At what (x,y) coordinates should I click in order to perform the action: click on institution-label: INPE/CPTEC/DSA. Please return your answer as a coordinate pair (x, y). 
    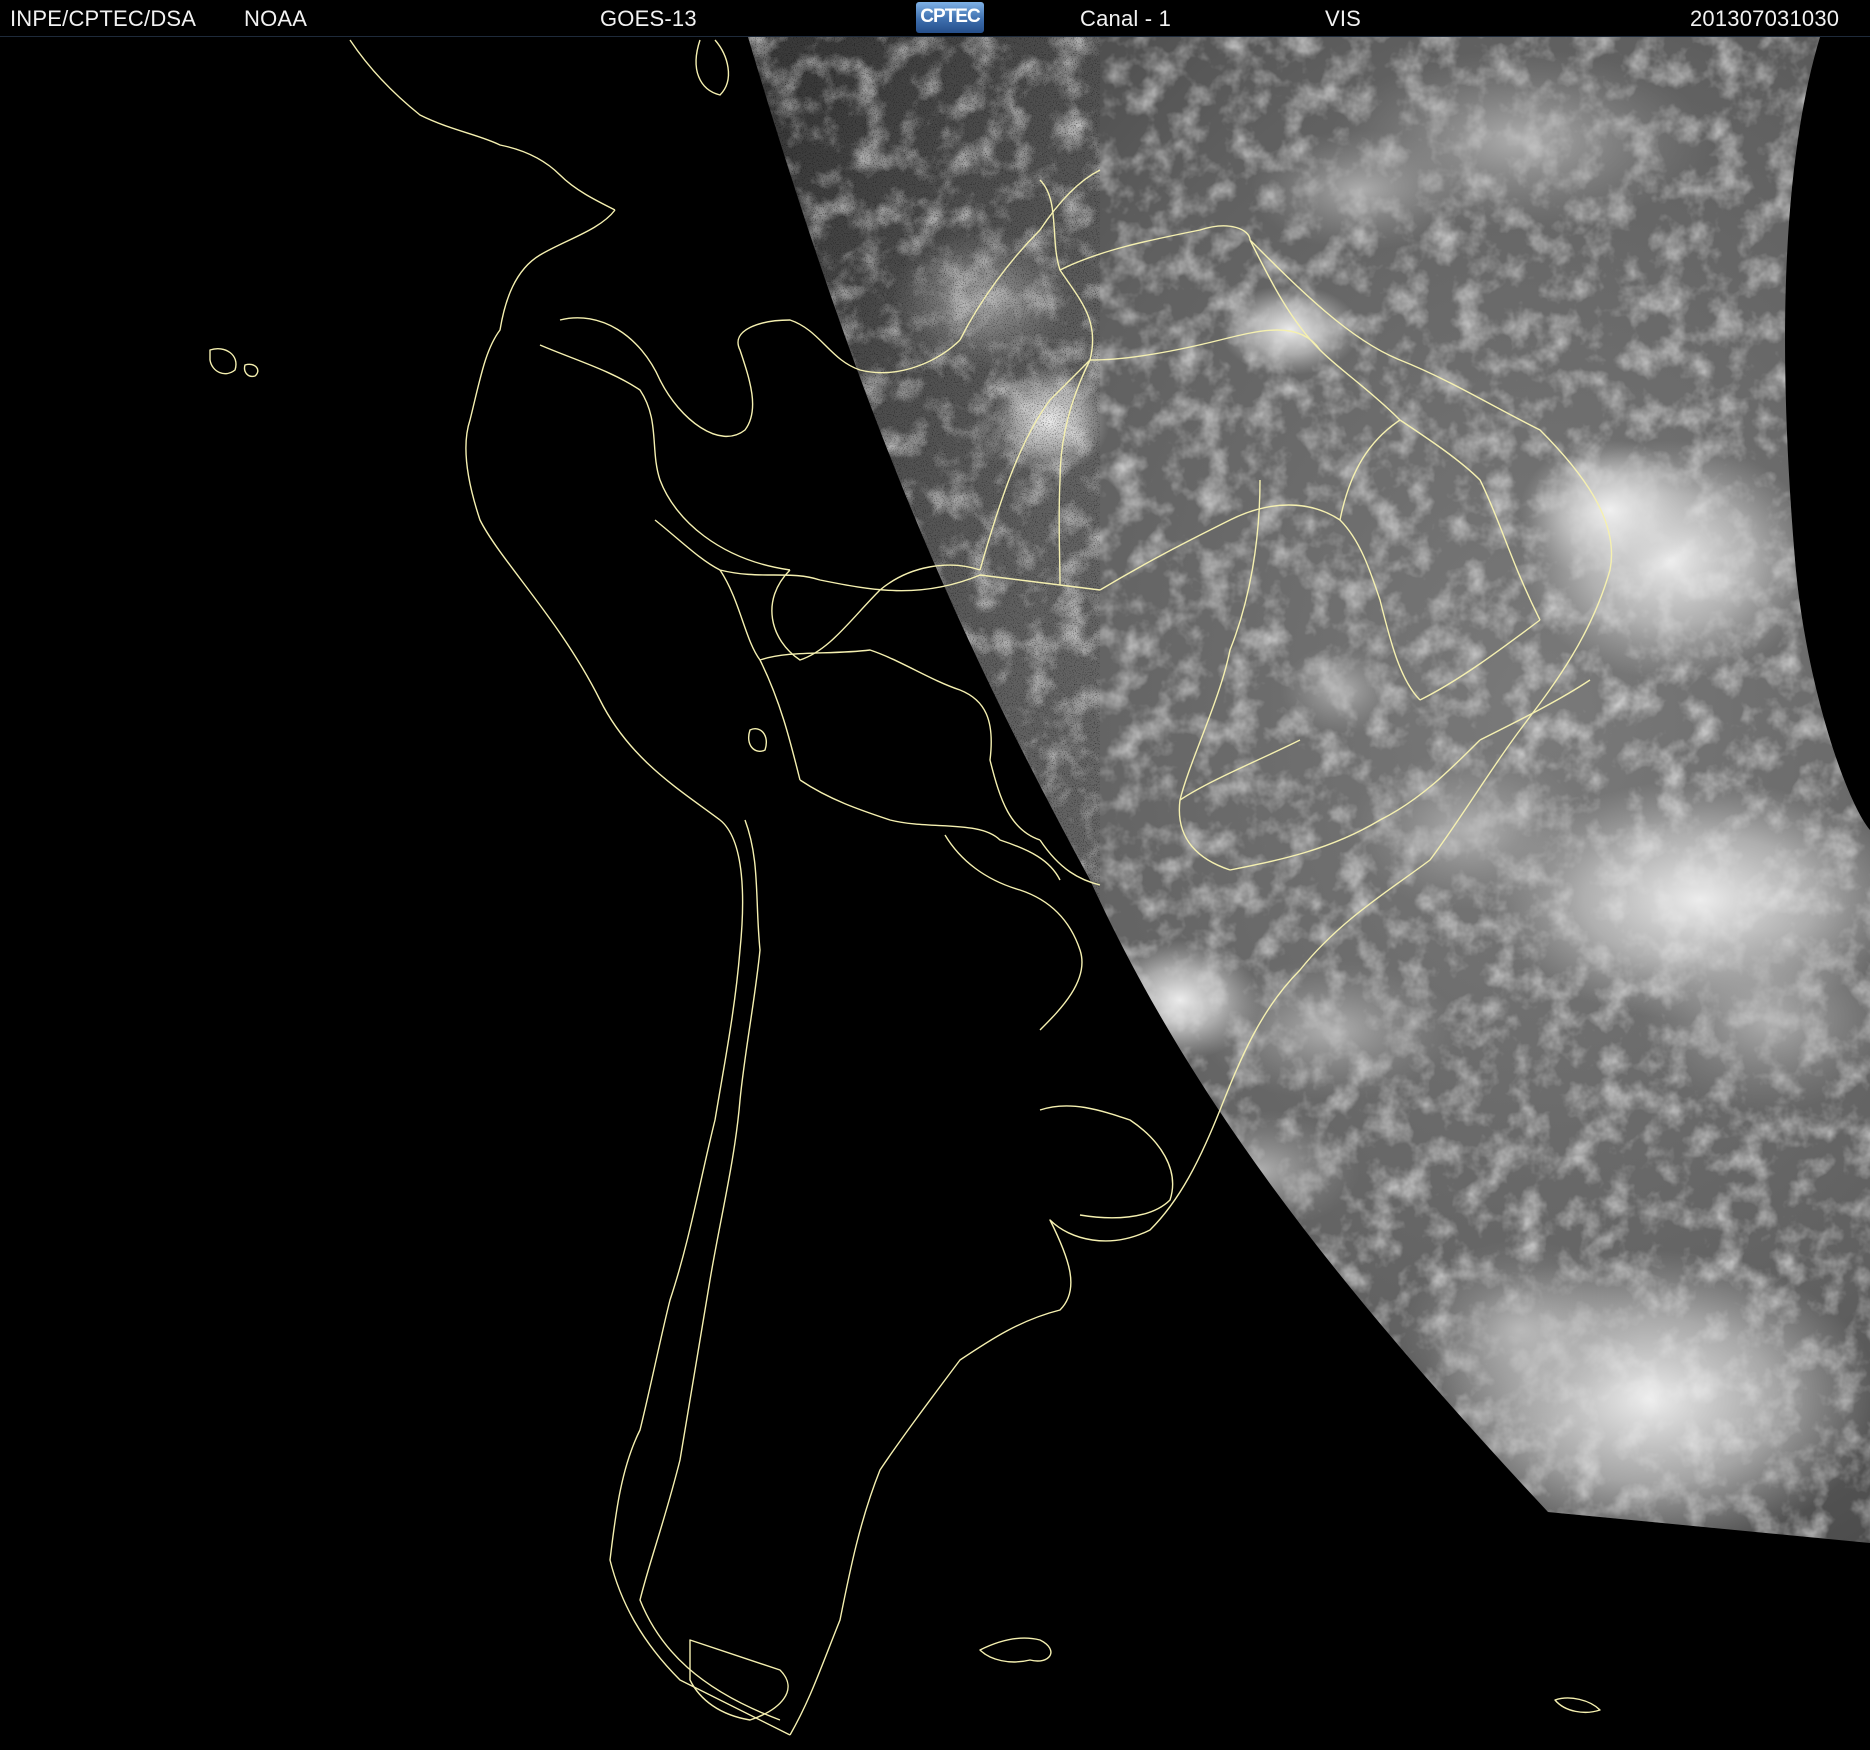
    Looking at the image, I should click on (103, 18).